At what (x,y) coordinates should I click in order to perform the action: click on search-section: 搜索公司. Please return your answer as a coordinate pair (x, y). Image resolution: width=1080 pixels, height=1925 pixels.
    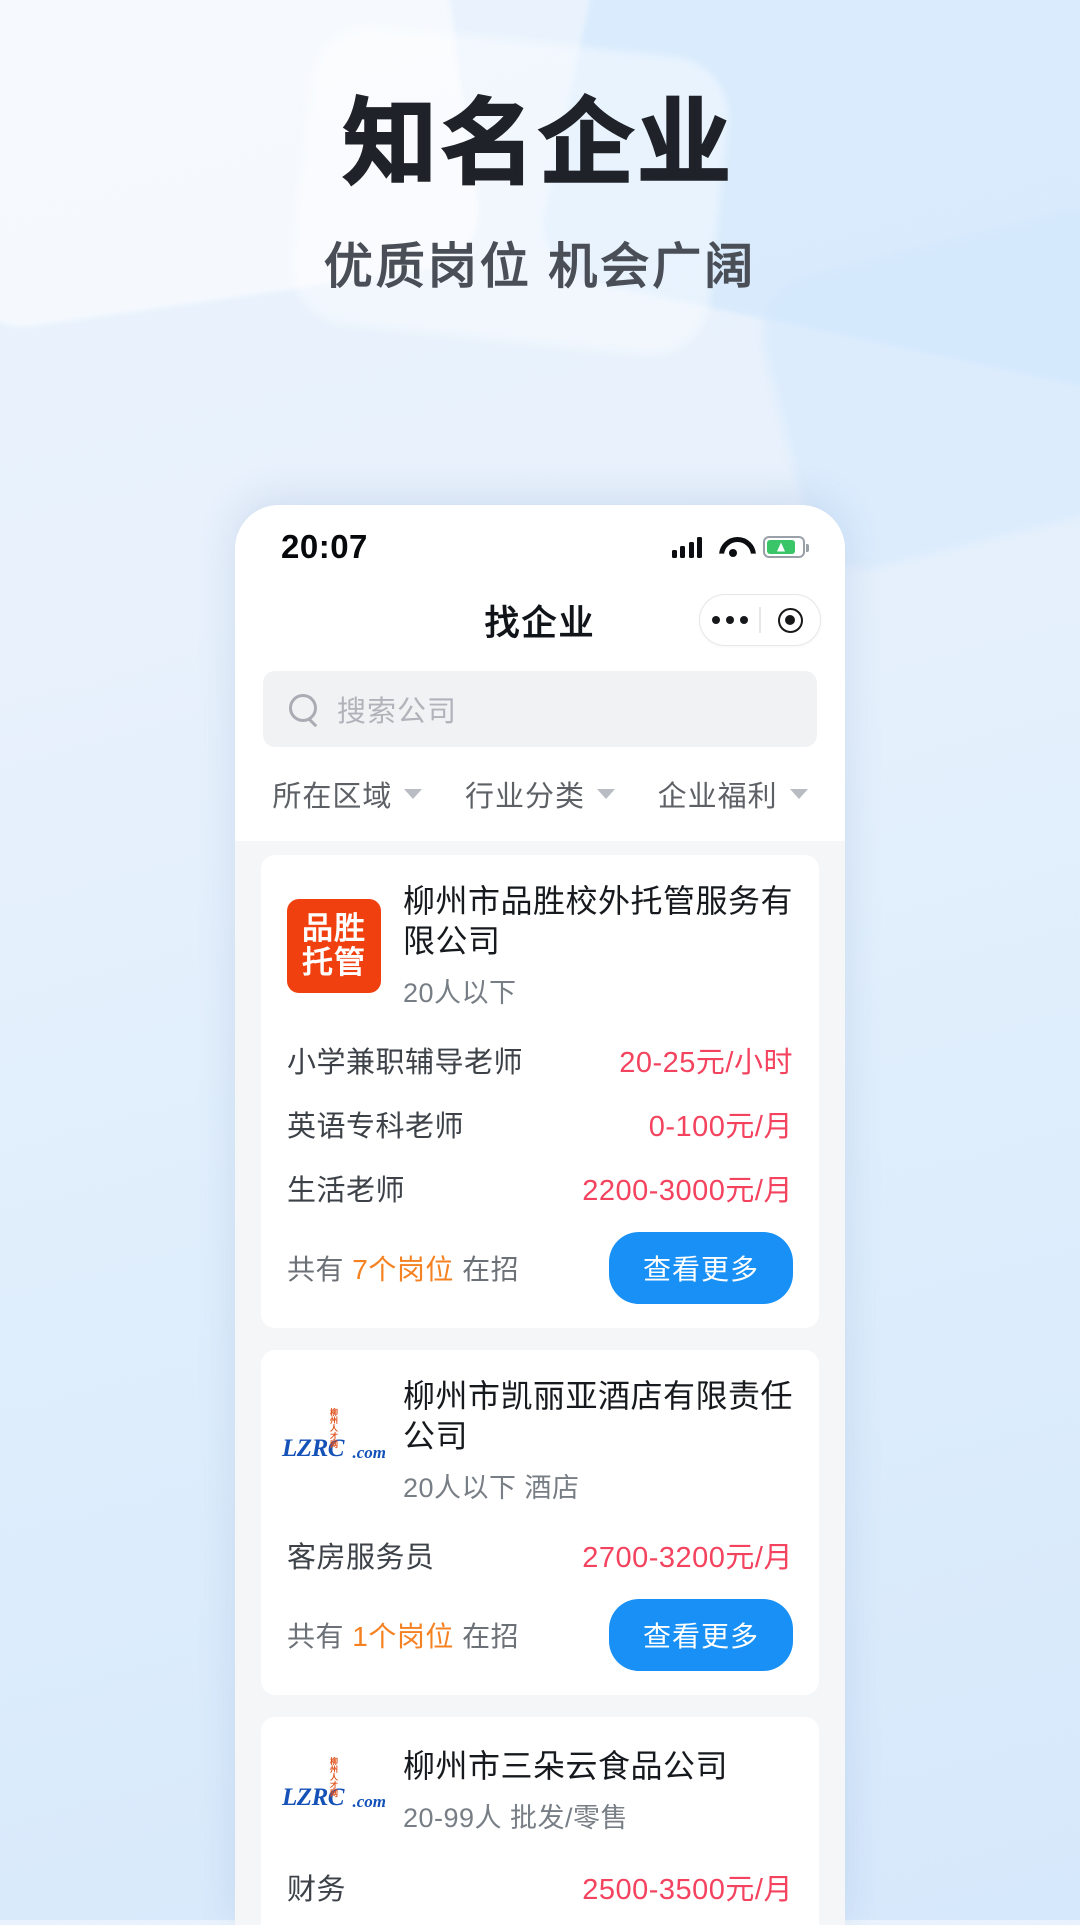
    Looking at the image, I should click on (540, 704).